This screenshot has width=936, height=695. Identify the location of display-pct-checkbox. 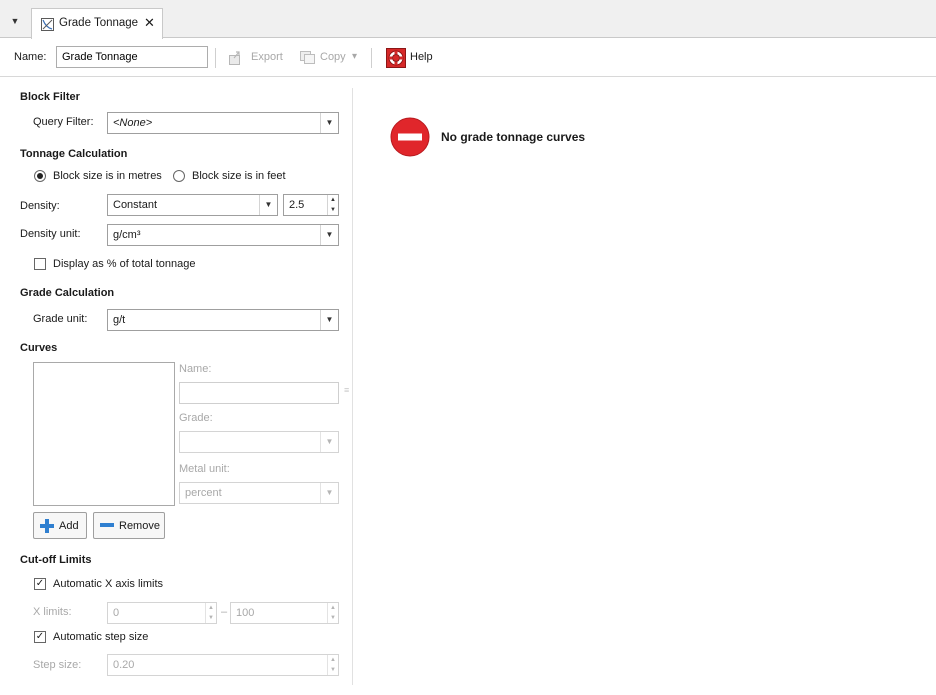
(40, 264).